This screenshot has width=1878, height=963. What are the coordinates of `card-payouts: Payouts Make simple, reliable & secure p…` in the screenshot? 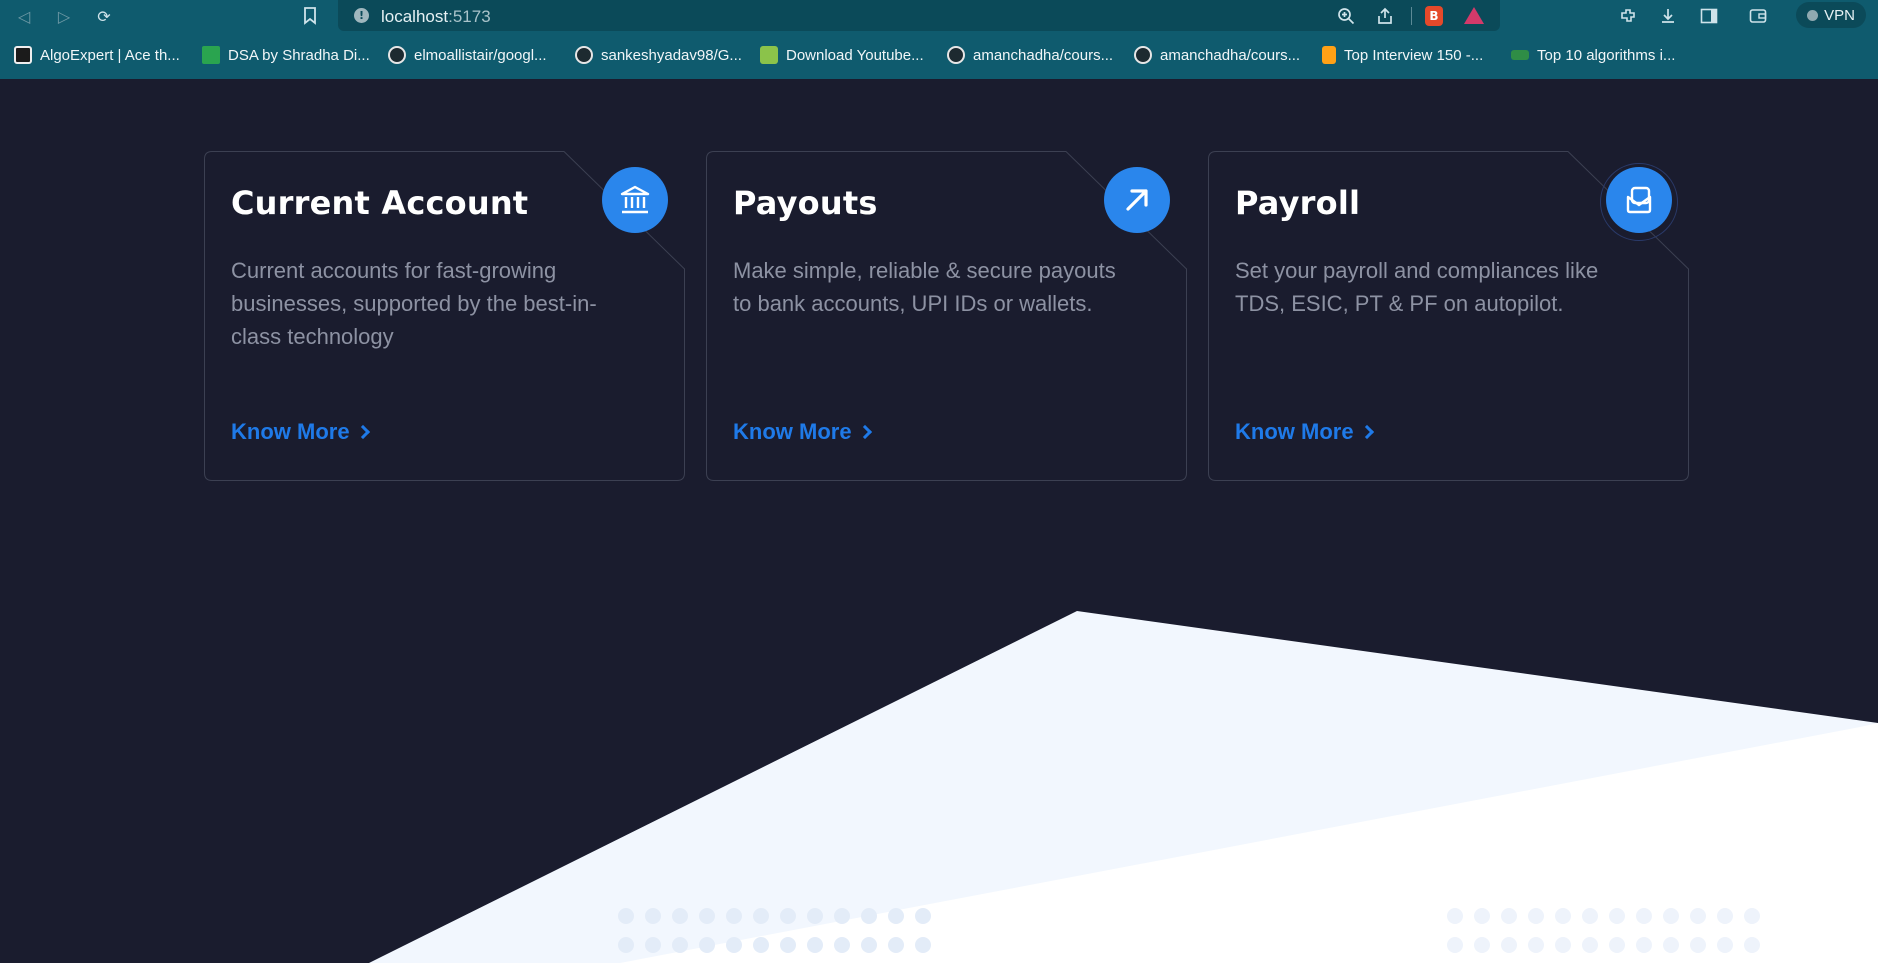 It's located at (946, 316).